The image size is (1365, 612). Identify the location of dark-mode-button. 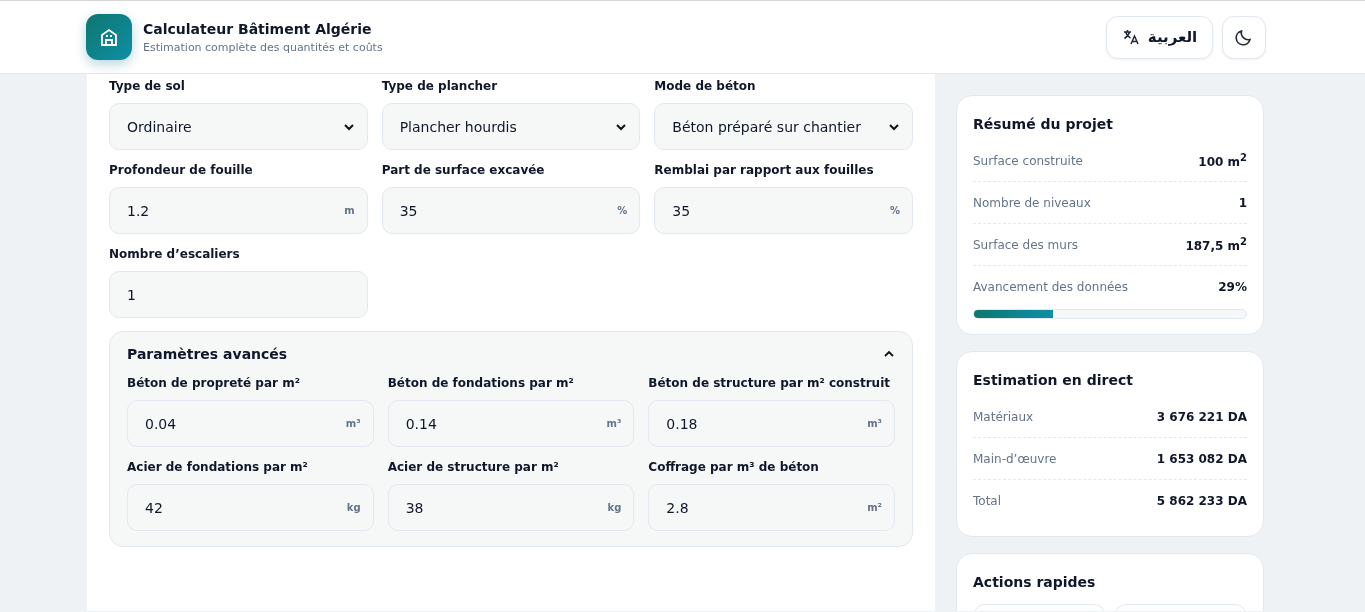
(1244, 37).